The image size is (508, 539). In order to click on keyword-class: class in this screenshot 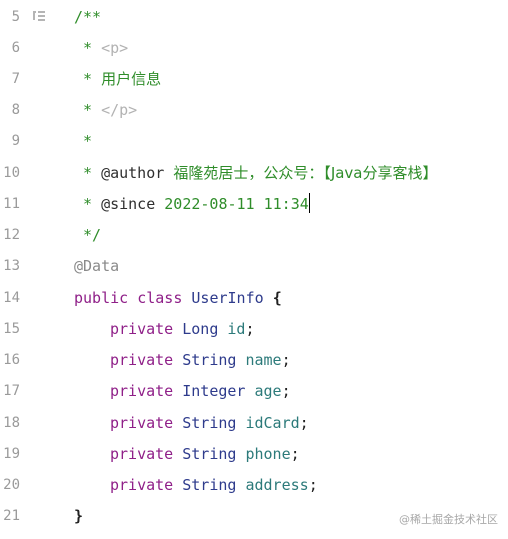, I will do `click(160, 298)`.